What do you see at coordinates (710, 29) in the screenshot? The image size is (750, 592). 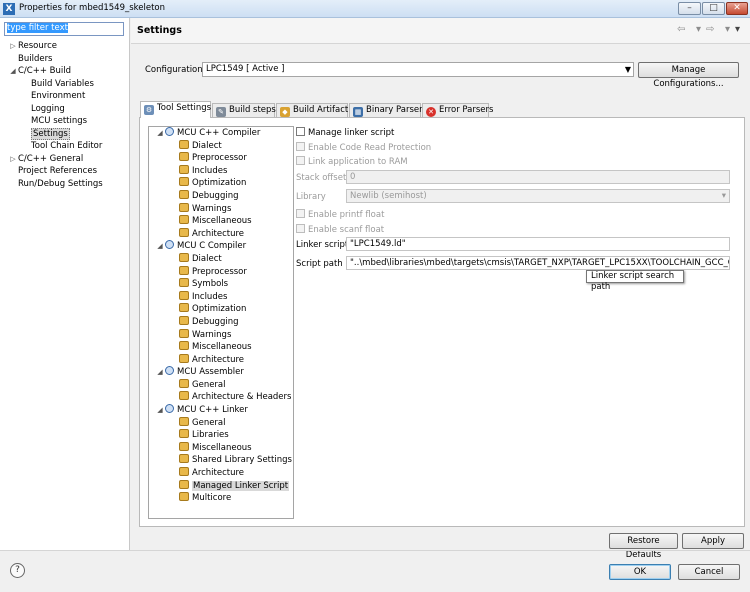 I see `forward-arrow-icon: ⇨` at bounding box center [710, 29].